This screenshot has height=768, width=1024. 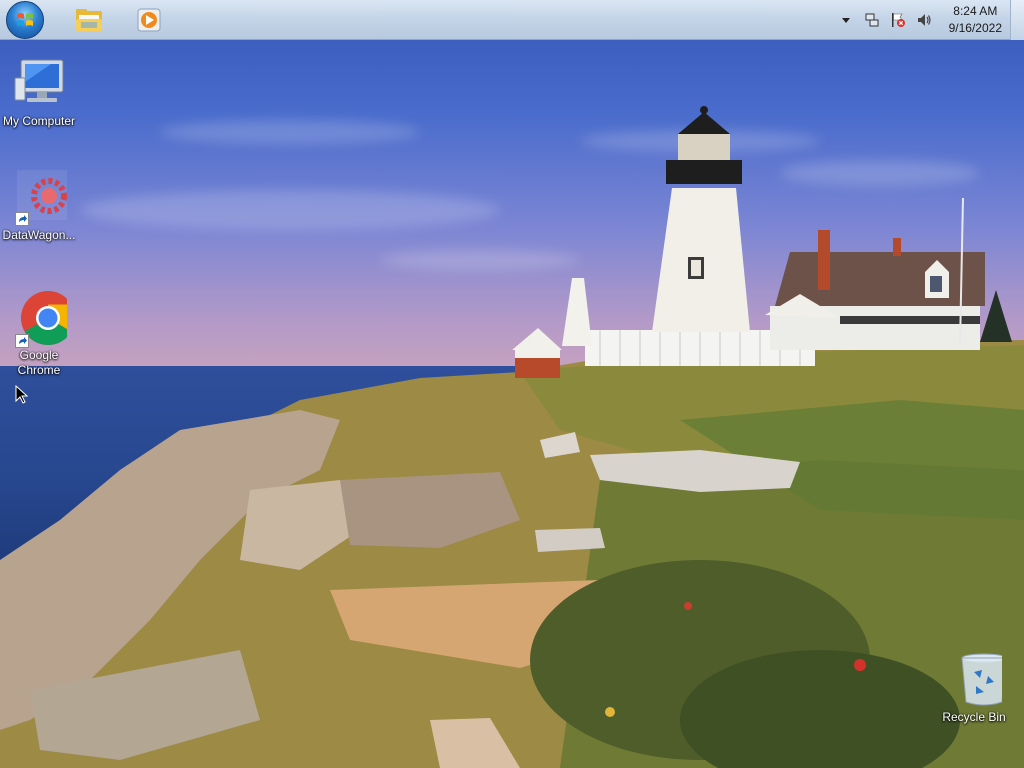 I want to click on desktop-icon-label: Recycle Bin, so click(x=974, y=717).